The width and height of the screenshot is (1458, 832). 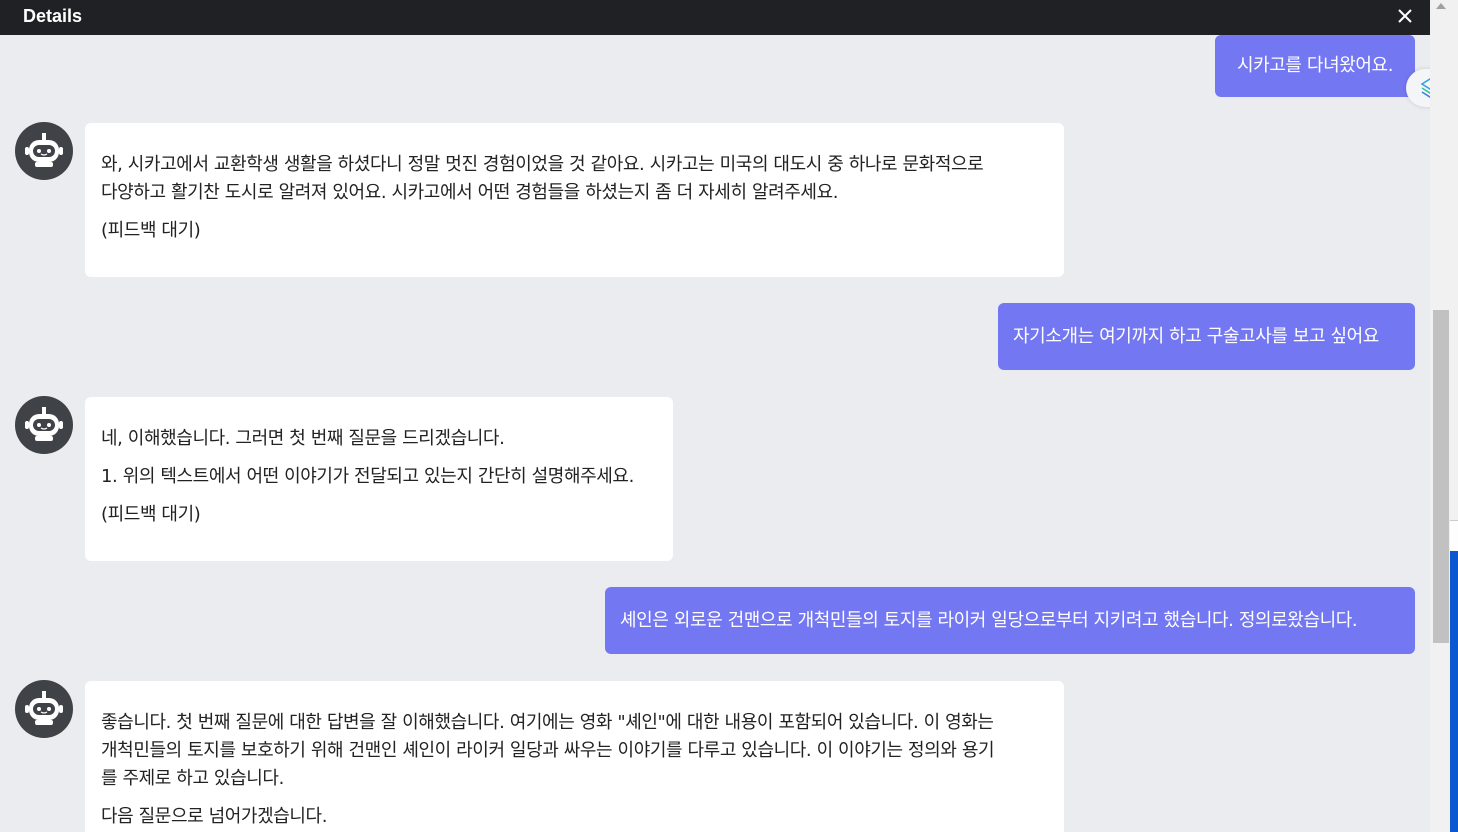 What do you see at coordinates (1441, 476) in the screenshot?
I see `scrollbar-thumb` at bounding box center [1441, 476].